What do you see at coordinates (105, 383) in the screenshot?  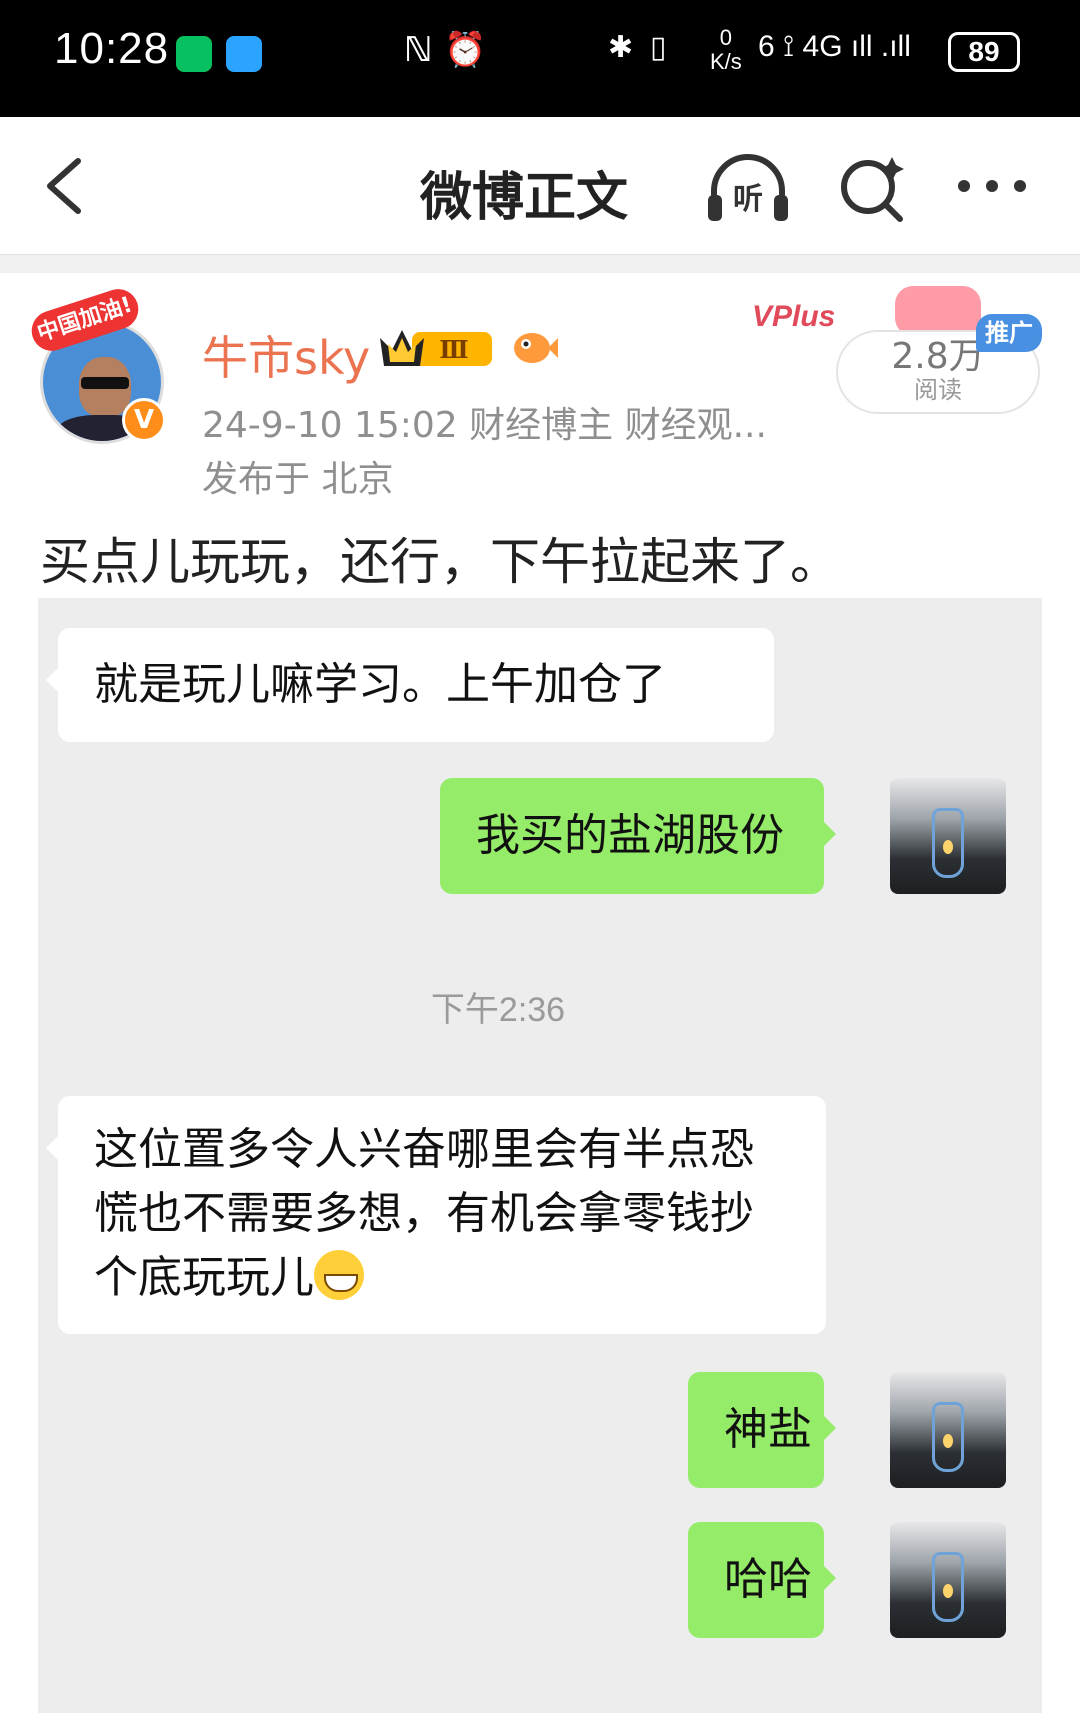 I see `avatar-sunglasses` at bounding box center [105, 383].